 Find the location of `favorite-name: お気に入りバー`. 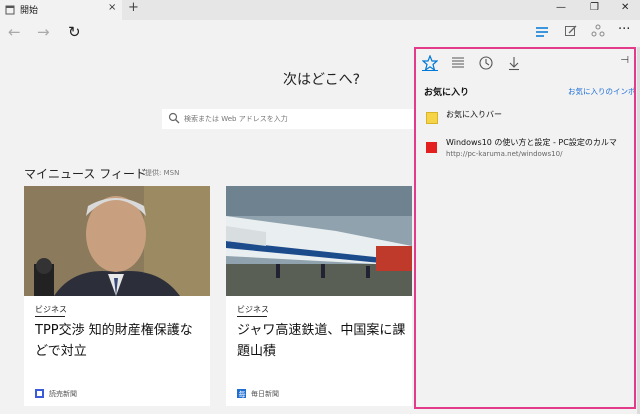

favorite-name: お気に入りバー is located at coordinates (474, 114).